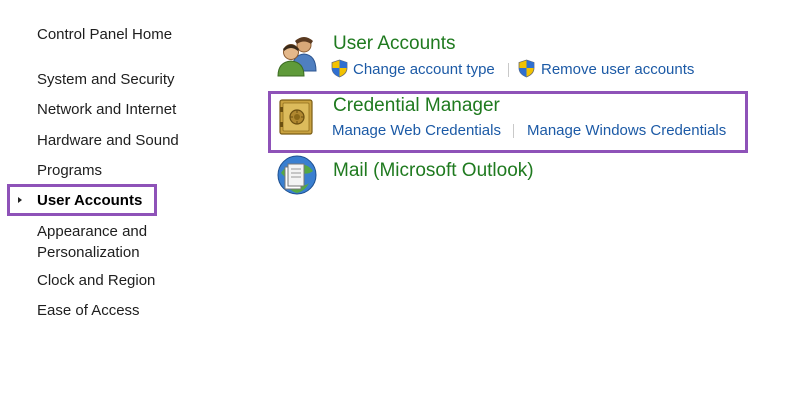  Describe the element at coordinates (106, 109) in the screenshot. I see `nav-network-and-internet: Network and Internet` at that location.